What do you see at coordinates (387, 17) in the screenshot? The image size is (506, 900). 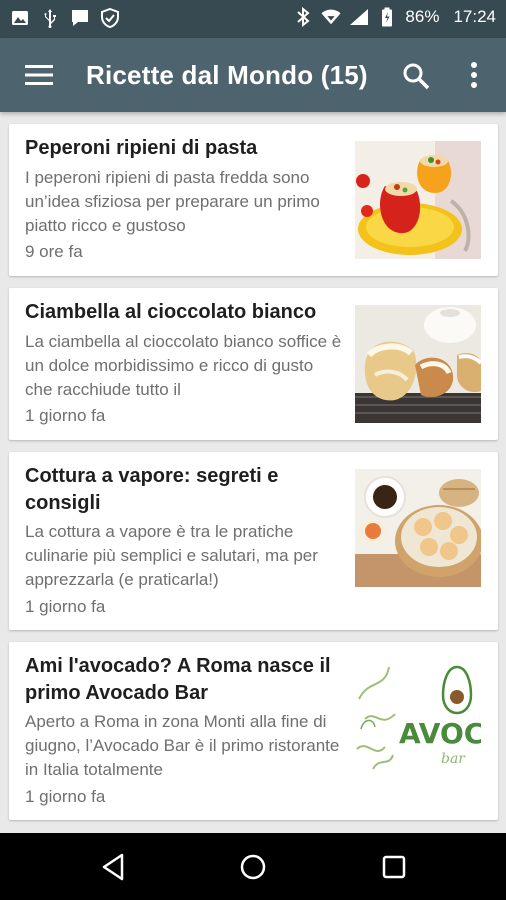 I see `battery-icon` at bounding box center [387, 17].